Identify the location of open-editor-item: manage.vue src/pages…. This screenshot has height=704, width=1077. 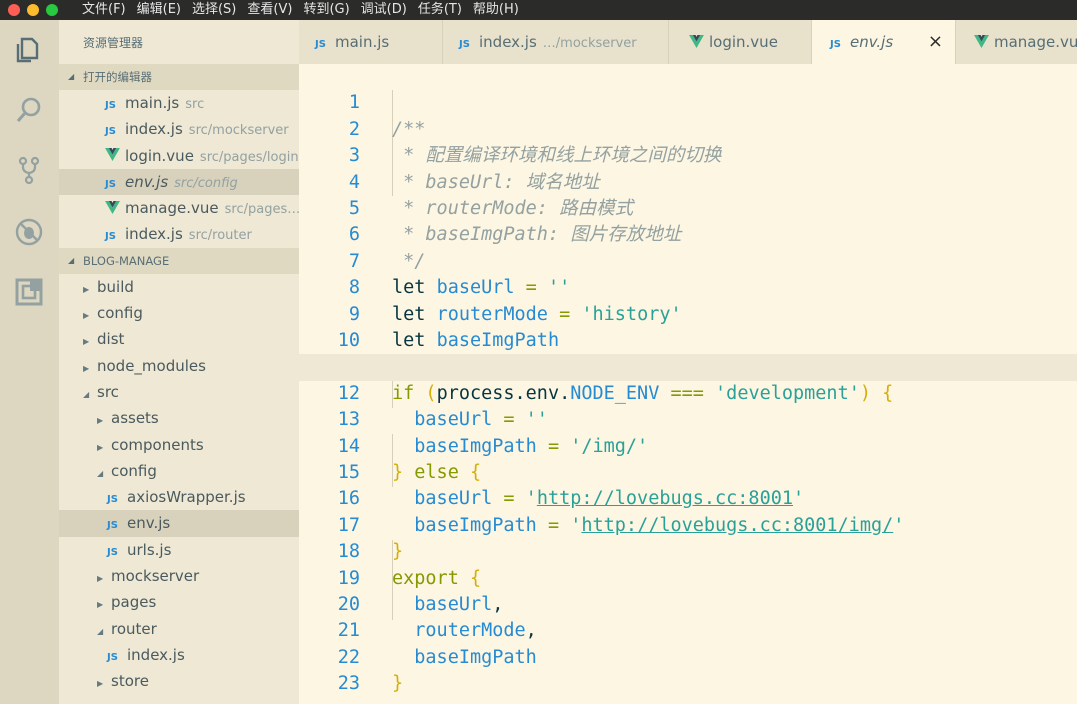
(179, 208).